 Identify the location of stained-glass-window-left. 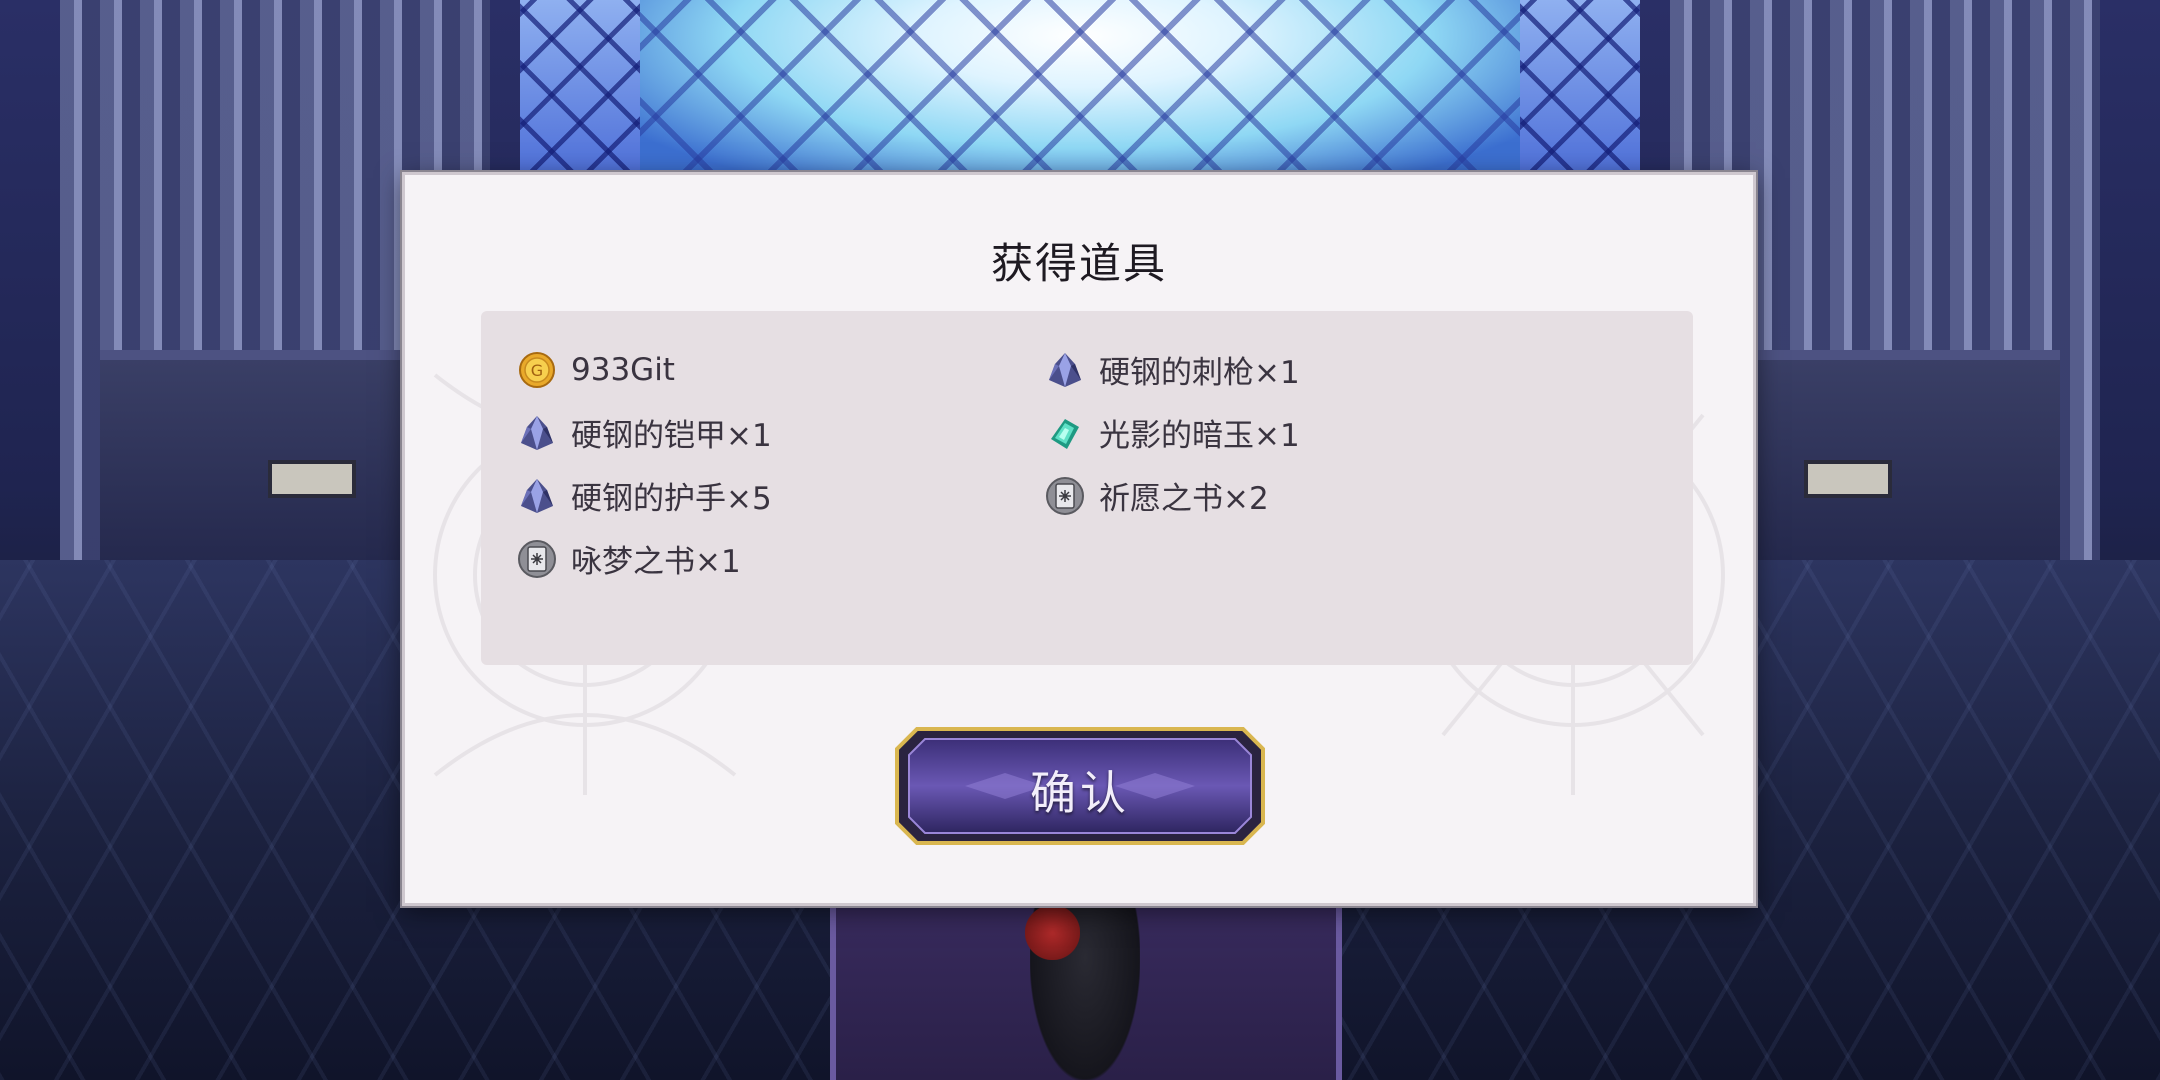
(580, 90).